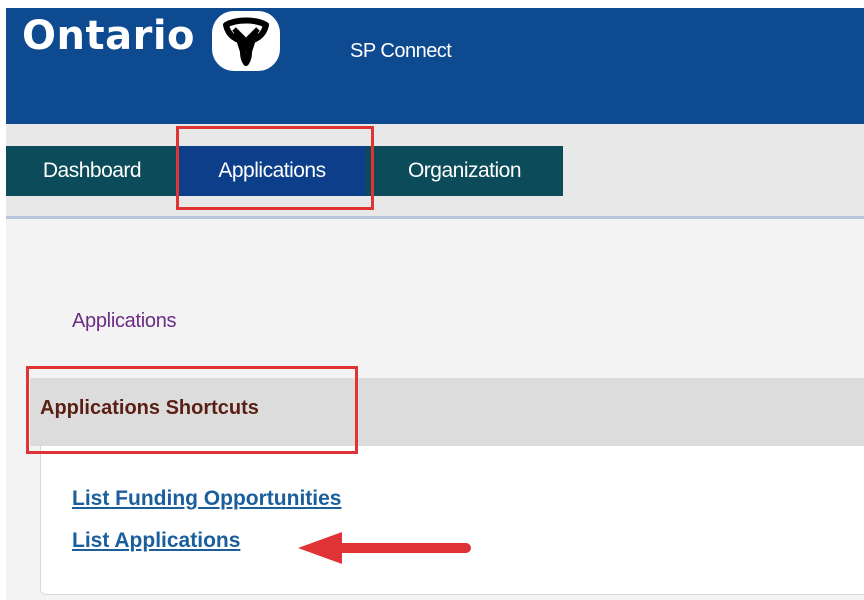 This screenshot has height=600, width=864. I want to click on tab-applications: Applications, so click(272, 171).